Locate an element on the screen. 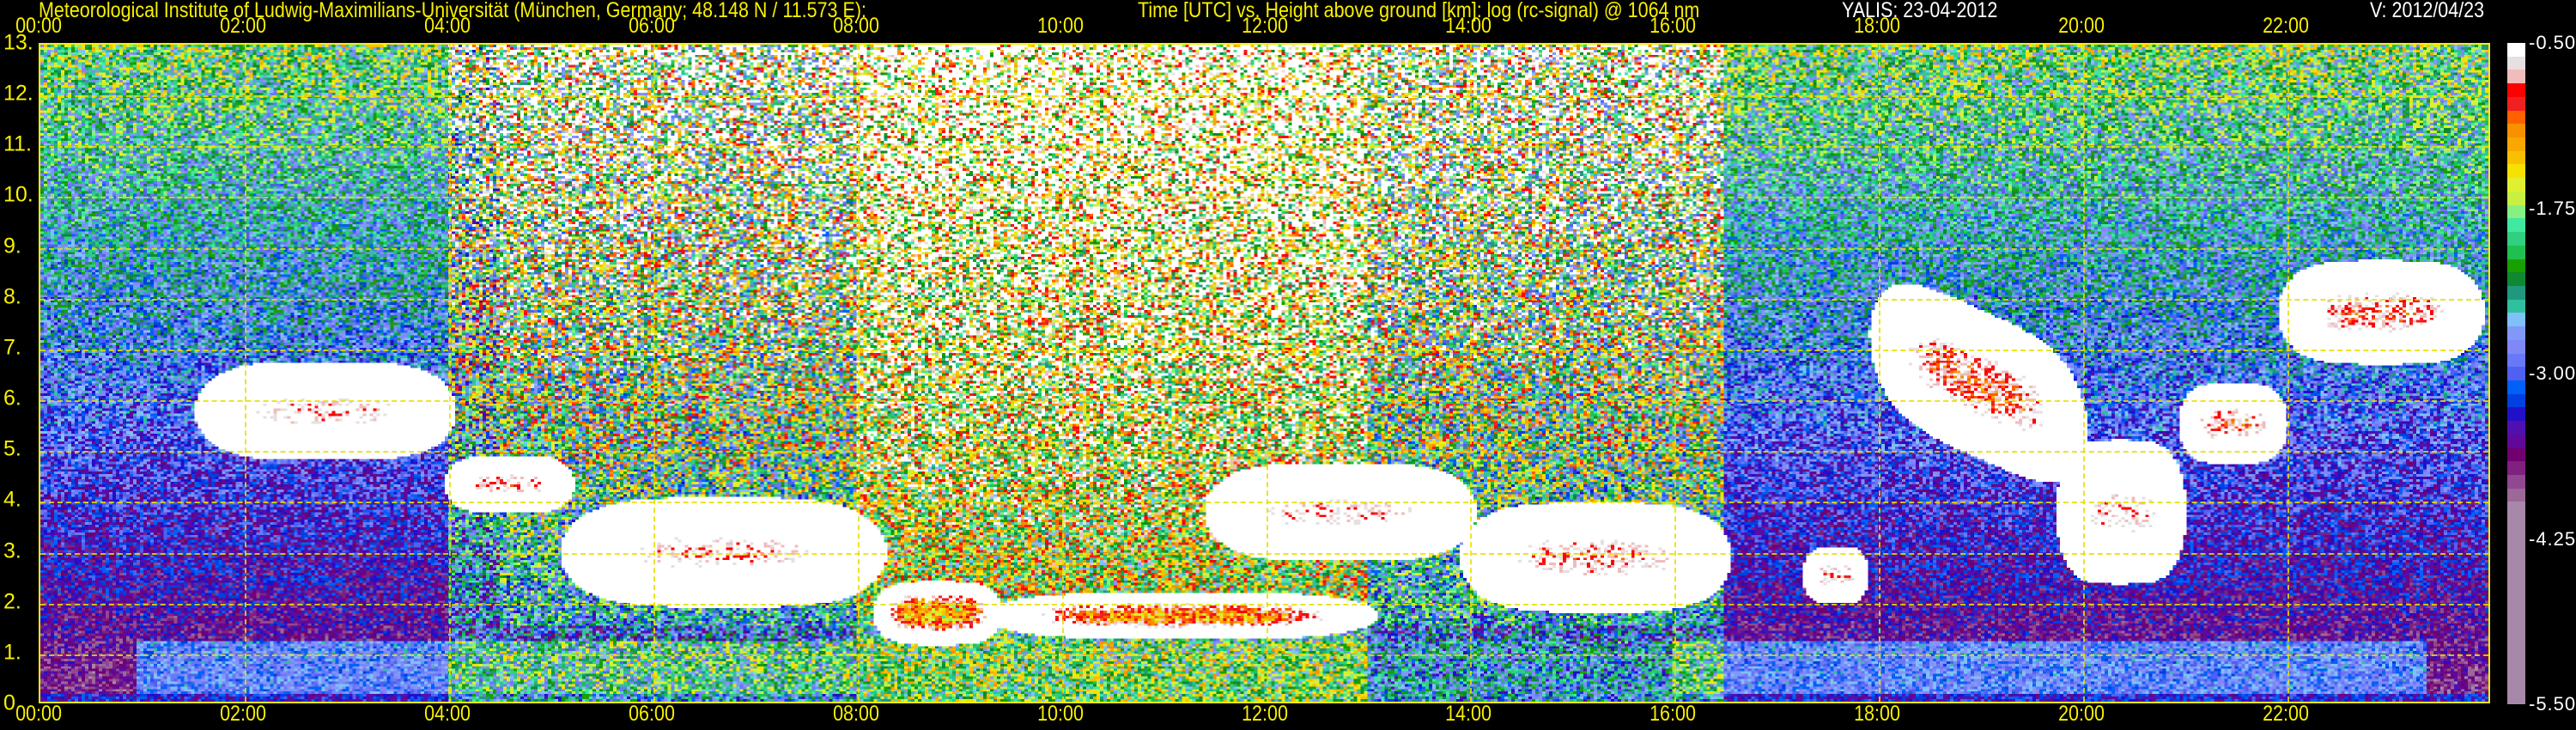 The image size is (2576, 730). colorbar-tick-label: -0.50 is located at coordinates (2552, 42).